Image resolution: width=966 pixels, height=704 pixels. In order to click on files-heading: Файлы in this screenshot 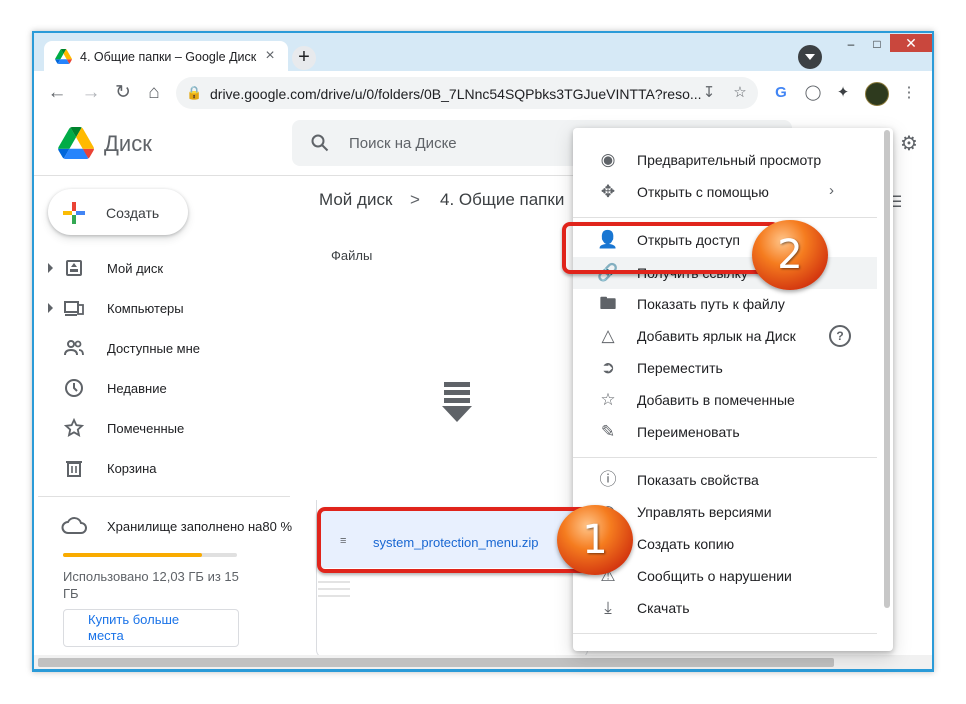, I will do `click(352, 255)`.